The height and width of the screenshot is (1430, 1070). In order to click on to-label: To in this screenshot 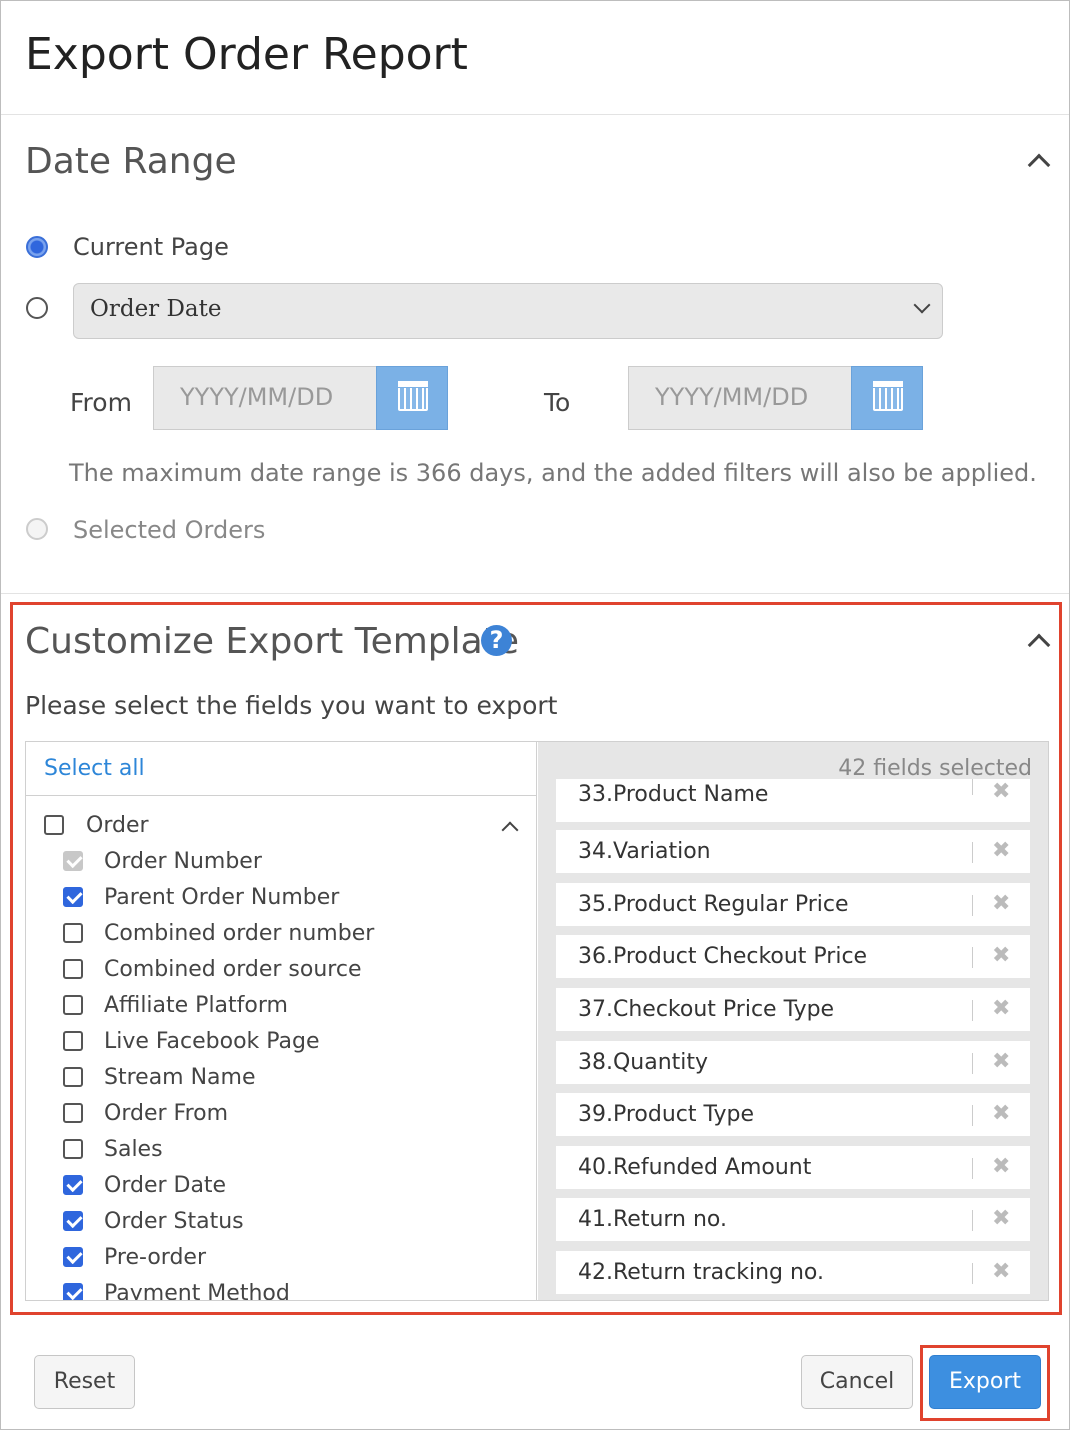, I will do `click(557, 402)`.